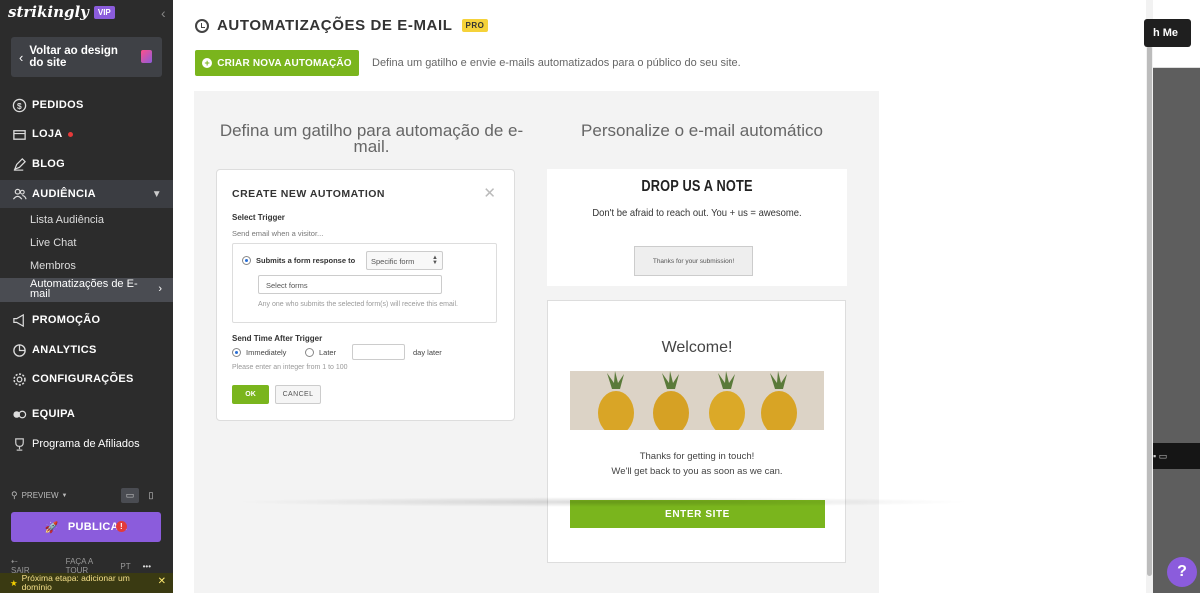 This screenshot has width=1200, height=593. I want to click on store-icon, so click(19, 134).